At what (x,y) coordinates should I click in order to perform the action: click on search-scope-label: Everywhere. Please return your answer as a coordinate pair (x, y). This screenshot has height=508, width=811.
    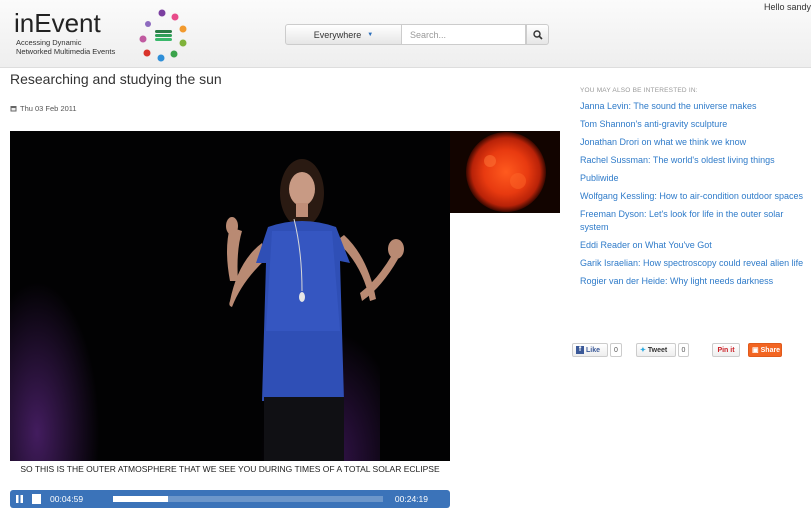
    Looking at the image, I should click on (337, 34).